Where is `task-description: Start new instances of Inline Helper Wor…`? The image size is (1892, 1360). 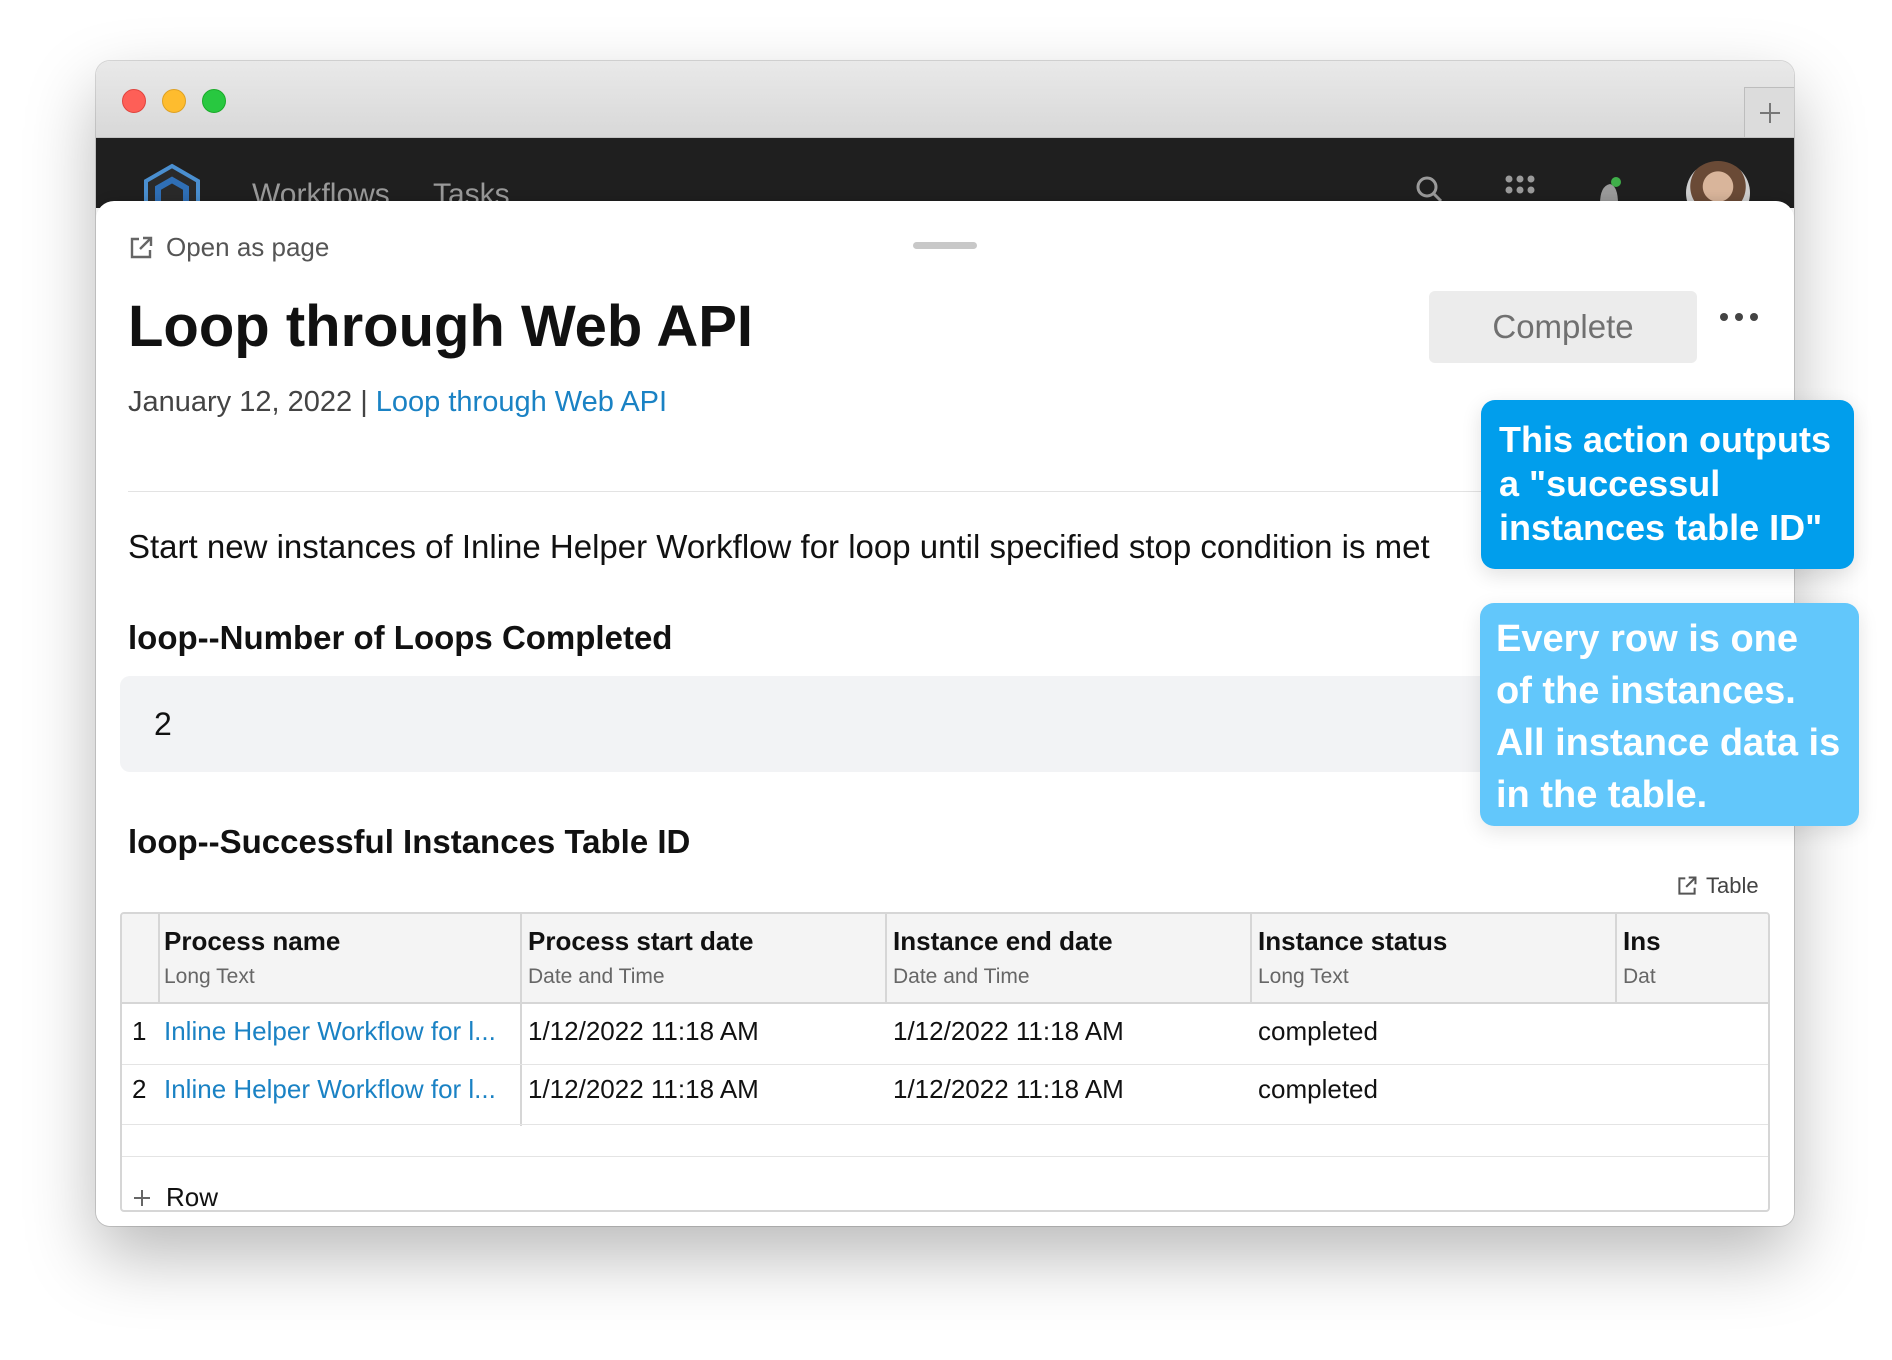
task-description: Start new instances of Inline Helper Wor… is located at coordinates (779, 546).